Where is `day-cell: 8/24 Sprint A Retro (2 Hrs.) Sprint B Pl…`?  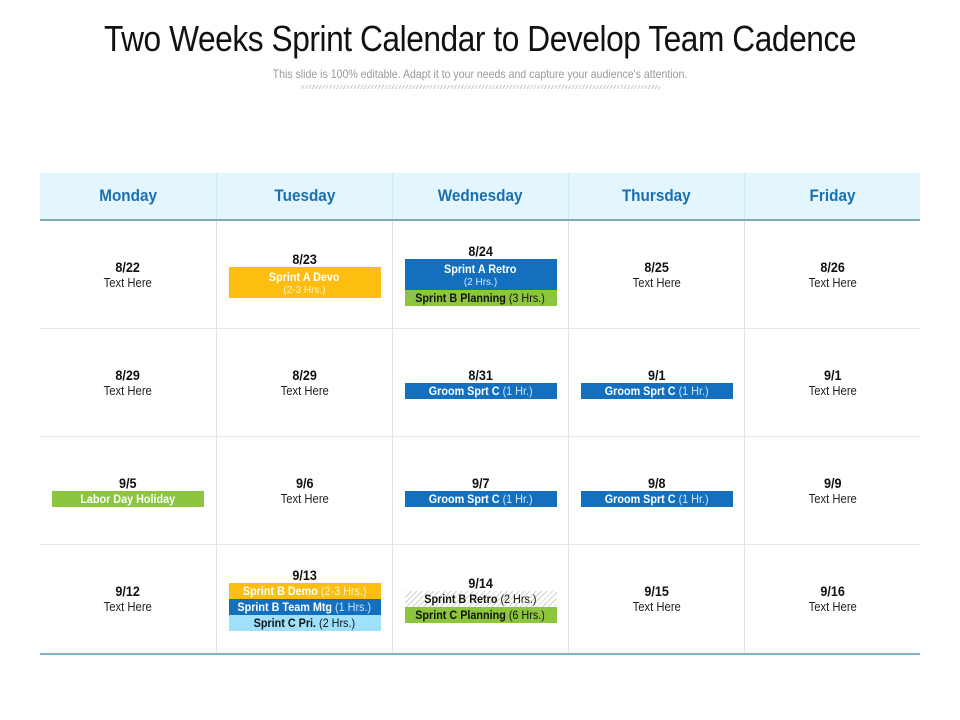
day-cell: 8/24 Sprint A Retro (2 Hrs.) Sprint B Pl… is located at coordinates (480, 274).